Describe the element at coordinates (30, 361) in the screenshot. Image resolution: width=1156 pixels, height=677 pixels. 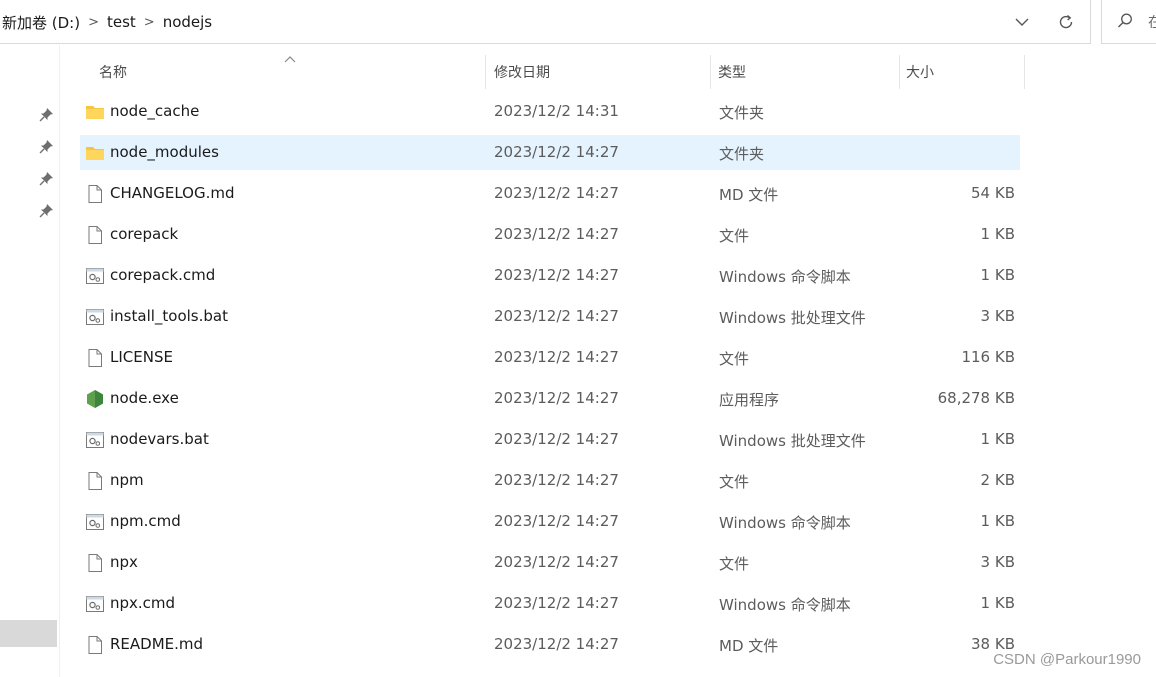
I see `navigation-pane` at that location.